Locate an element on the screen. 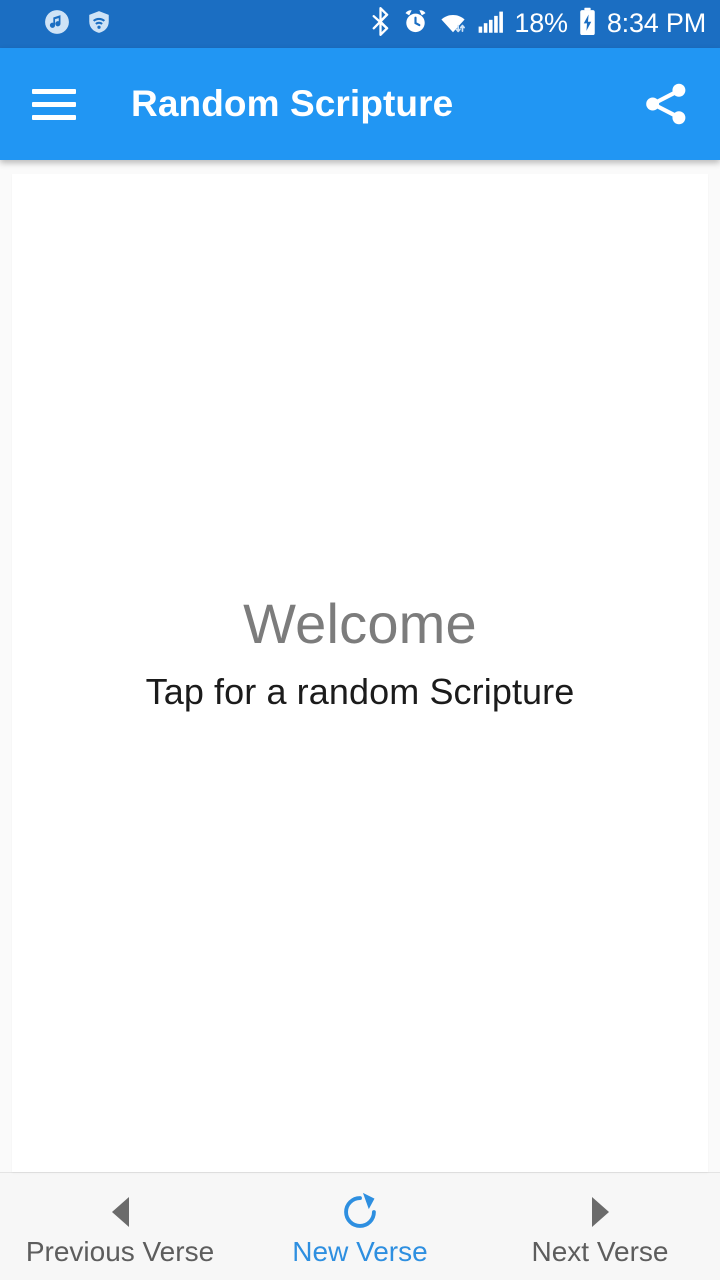  previous-verse-button: Previous Verse is located at coordinates (120, 1226).